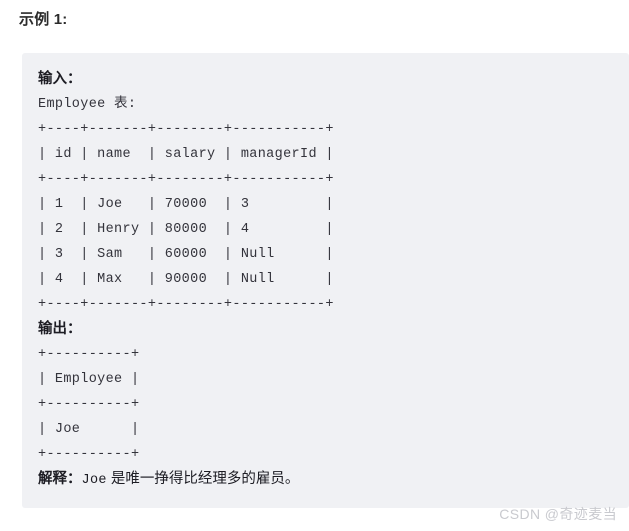 The image size is (629, 531). I want to click on table-row: | Joe |, so click(89, 429).